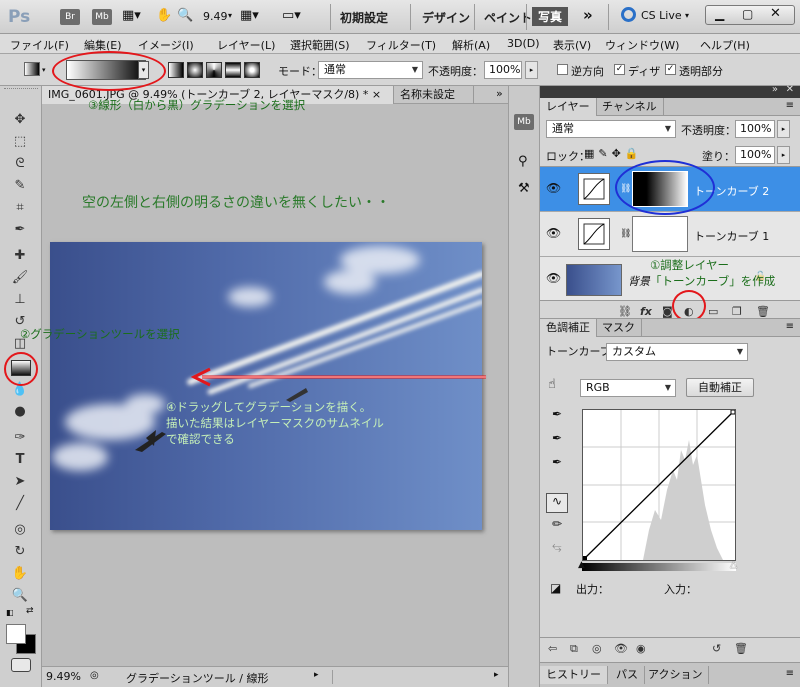  I want to click on clipping-warning-icon: ◪, so click(555, 588).